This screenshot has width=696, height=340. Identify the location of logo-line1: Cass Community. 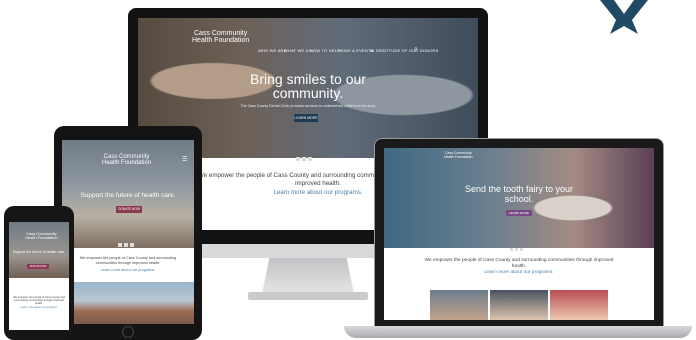
(220, 33).